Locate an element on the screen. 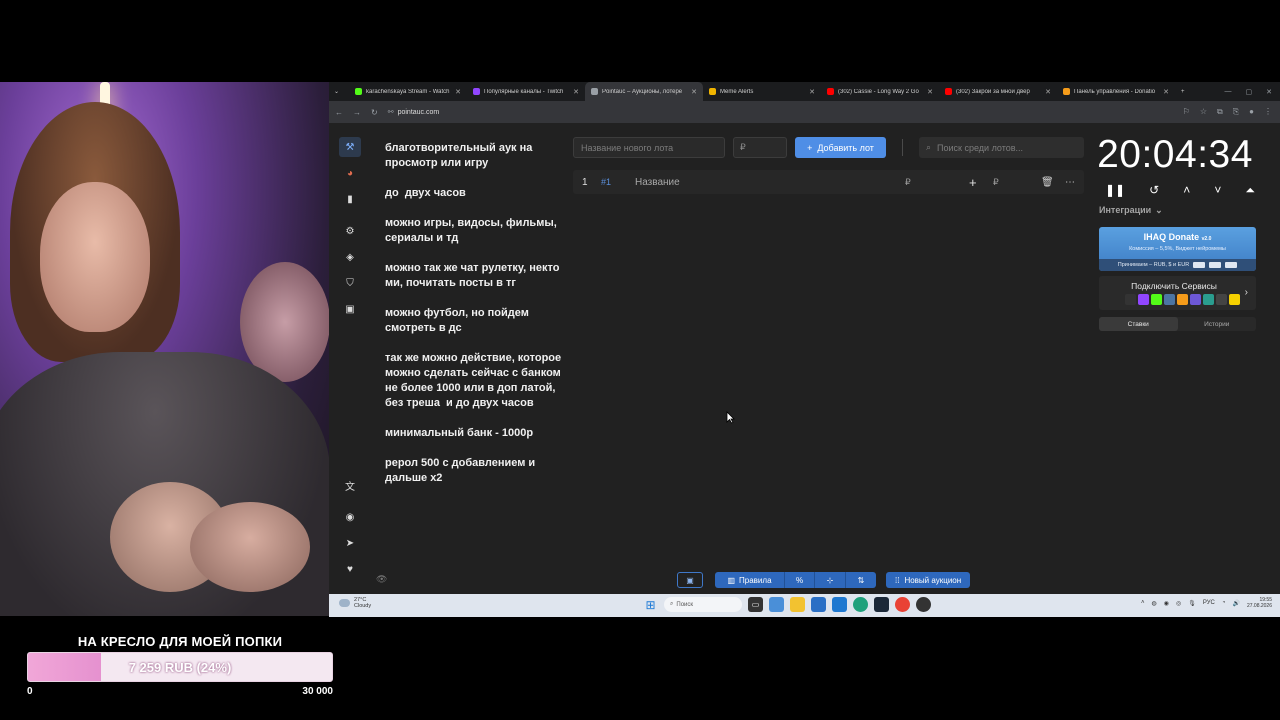  bookmark-star-icon: ☆ is located at coordinates (1203, 112).